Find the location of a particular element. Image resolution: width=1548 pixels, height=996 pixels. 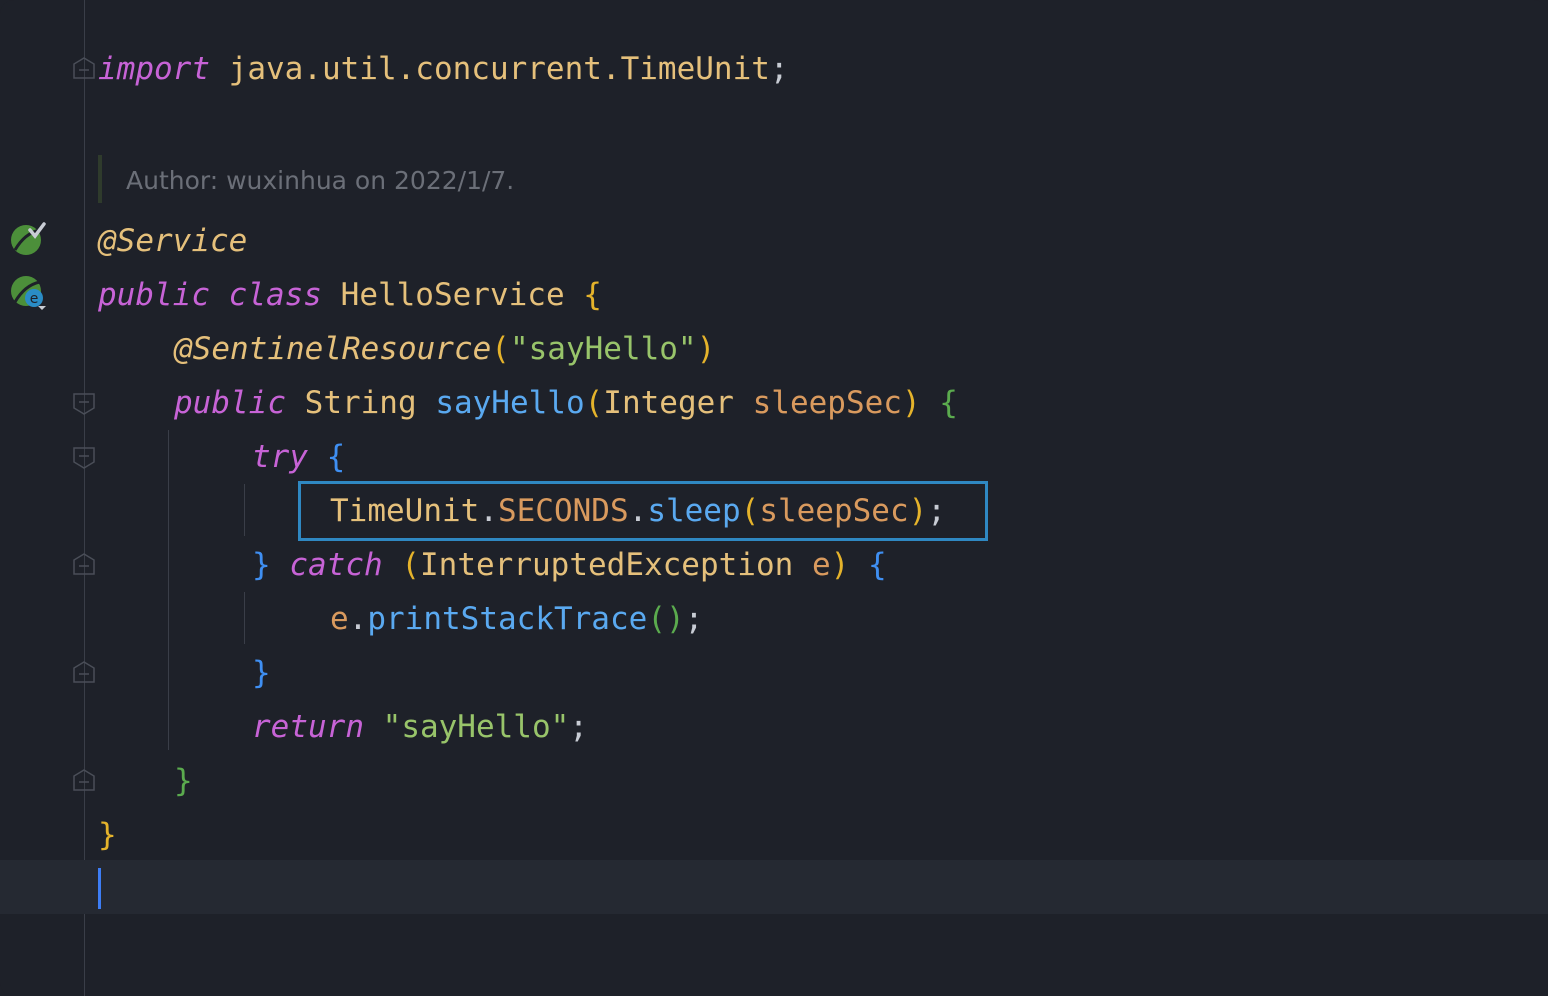

code-line-service-annotation: @Service is located at coordinates (172, 241).